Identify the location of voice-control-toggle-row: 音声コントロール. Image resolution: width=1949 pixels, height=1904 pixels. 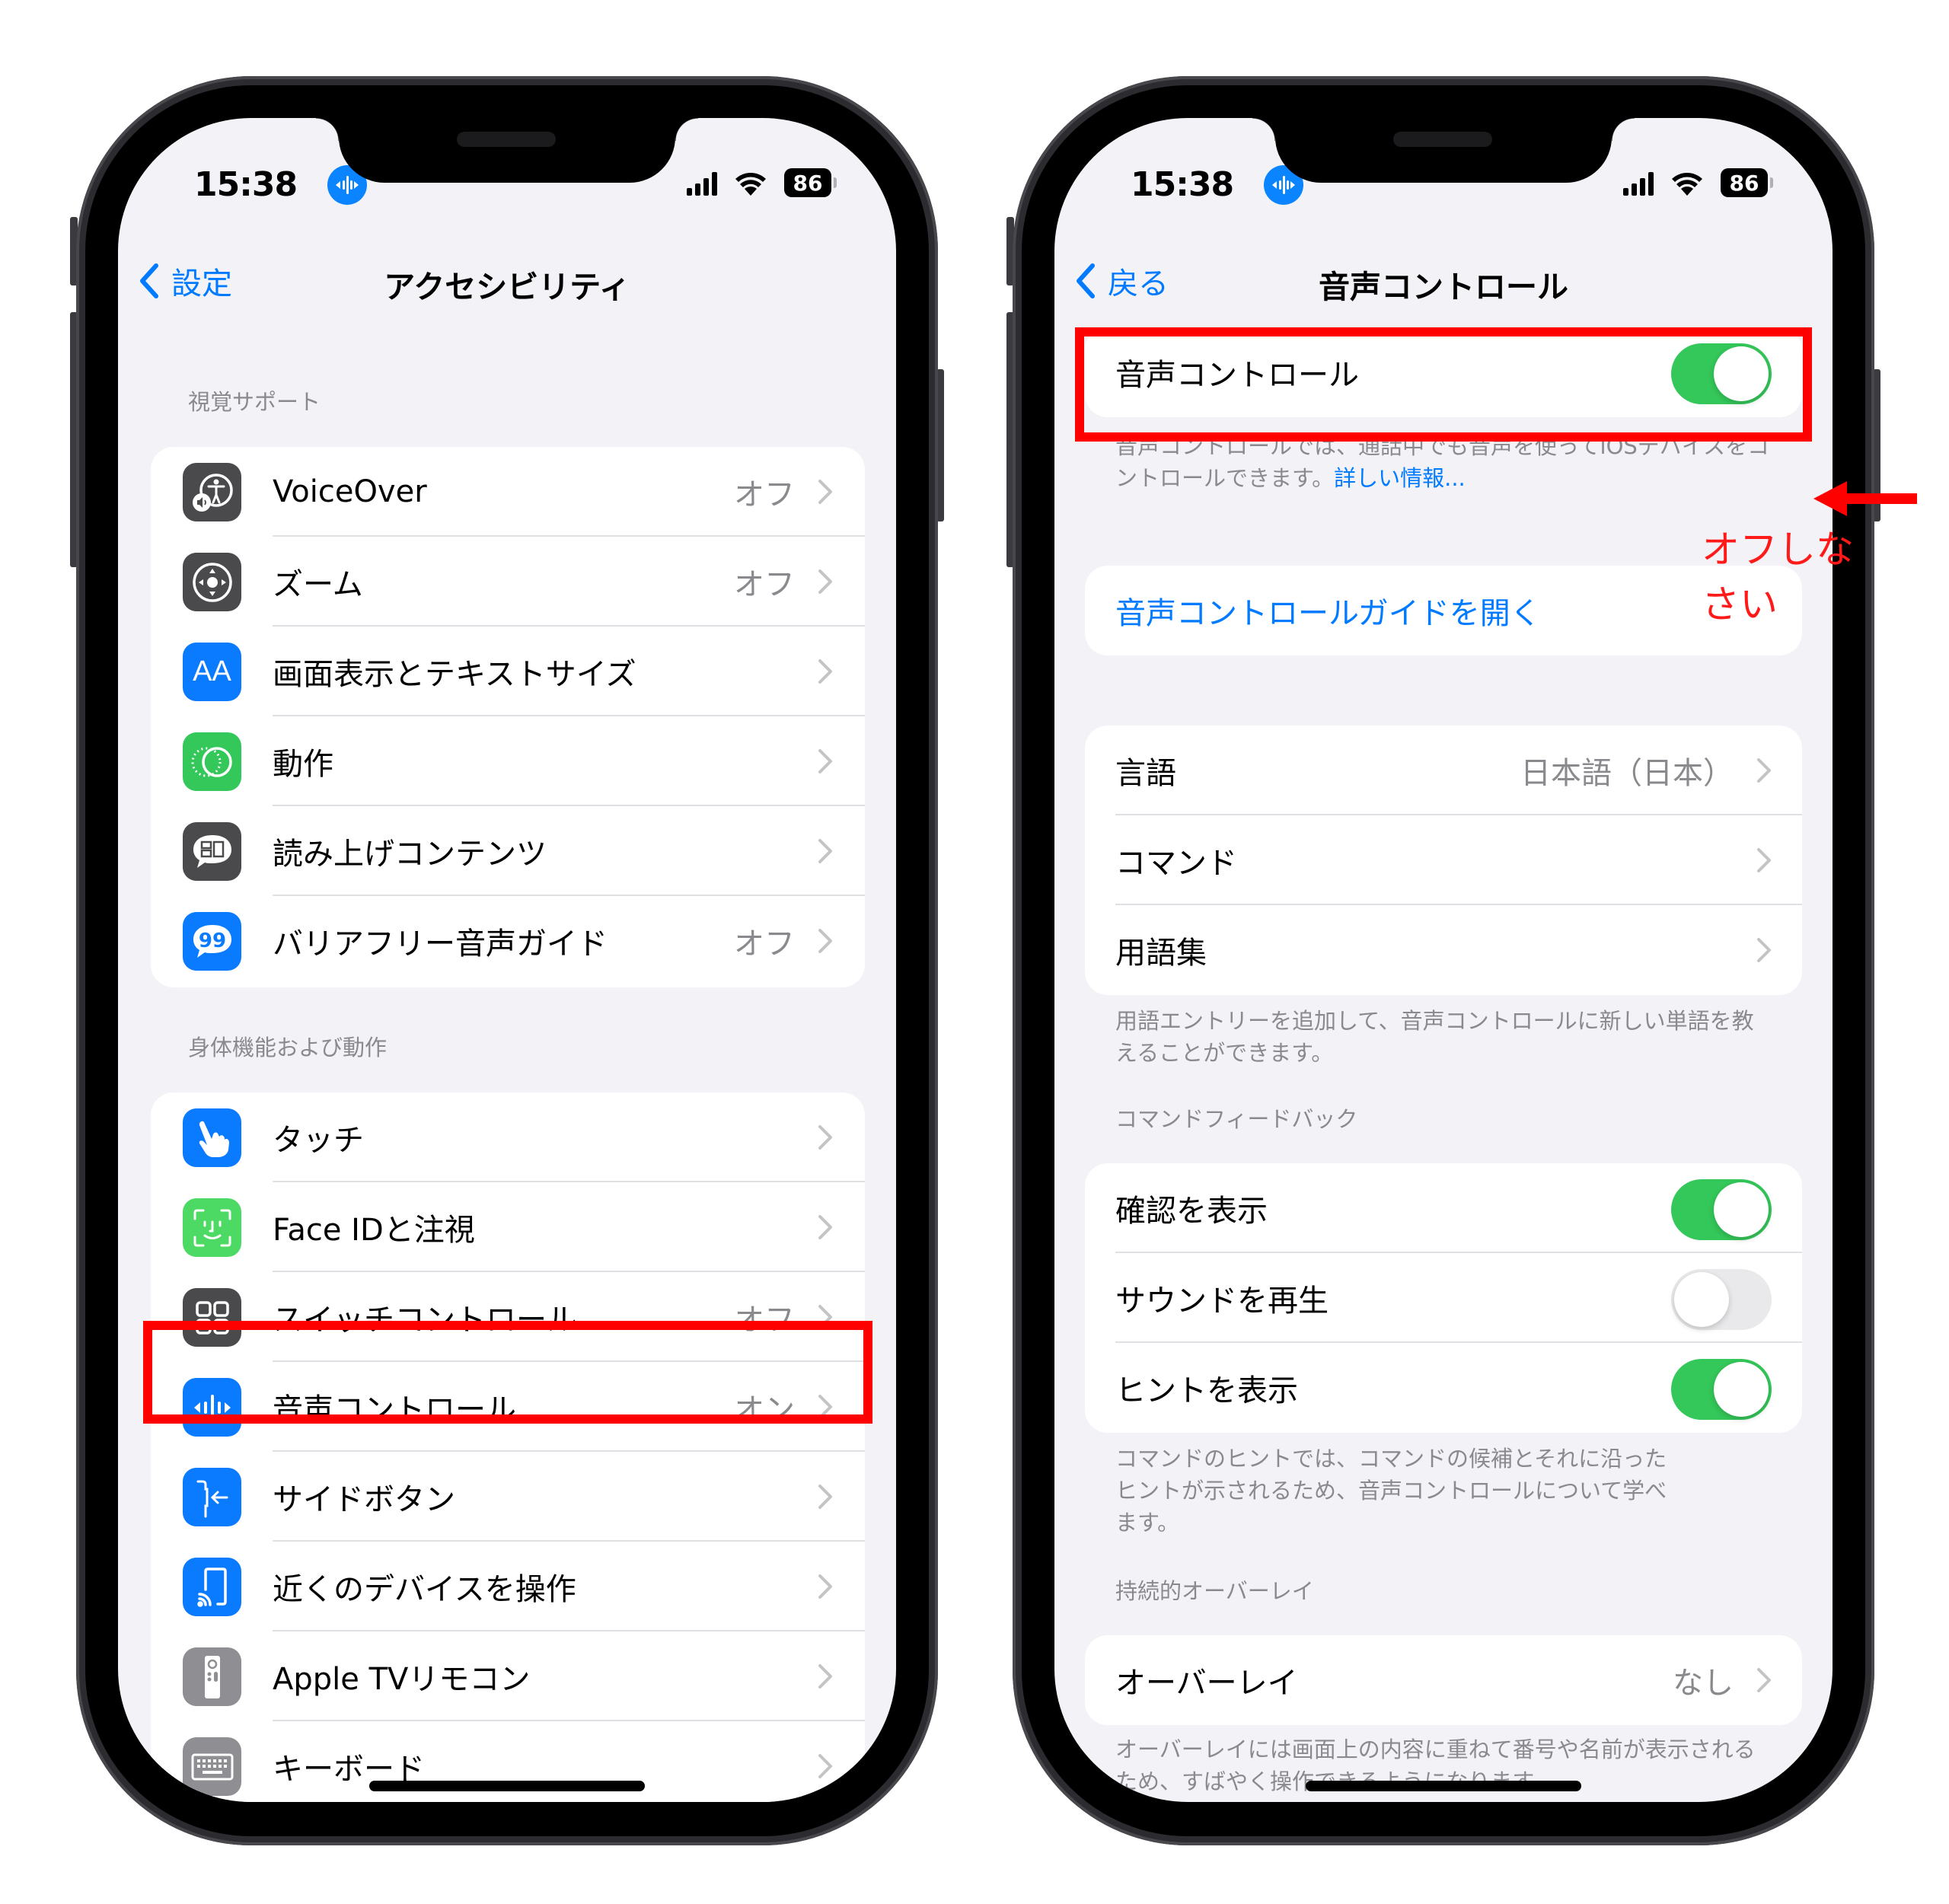
(1443, 372).